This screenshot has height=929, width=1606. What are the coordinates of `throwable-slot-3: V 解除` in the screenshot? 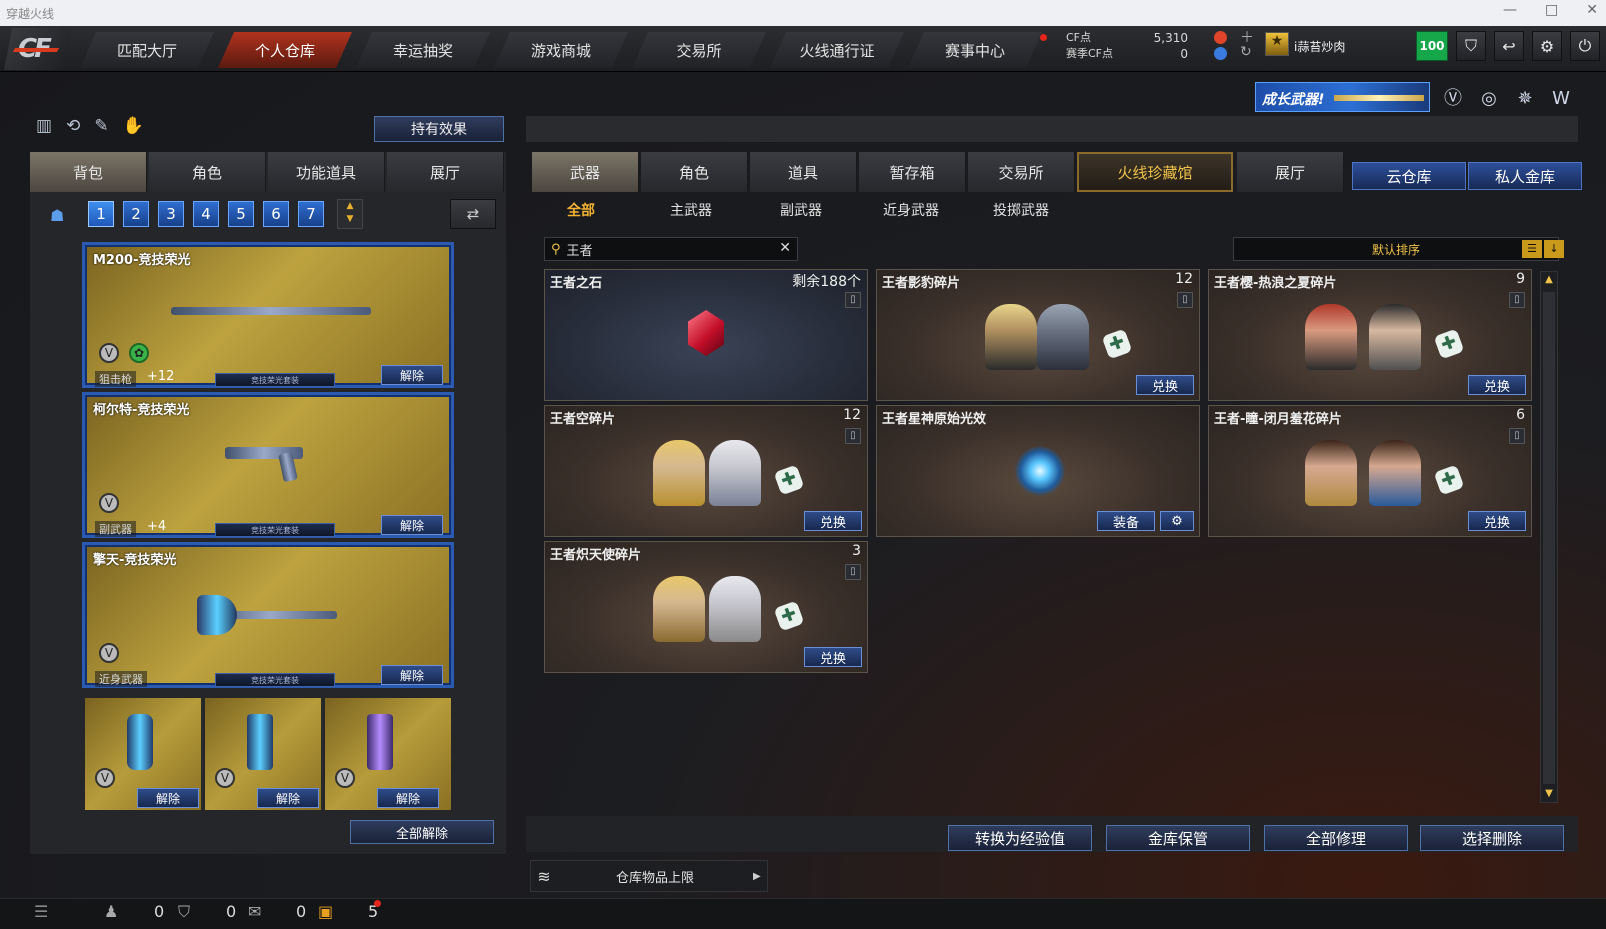 It's located at (388, 754).